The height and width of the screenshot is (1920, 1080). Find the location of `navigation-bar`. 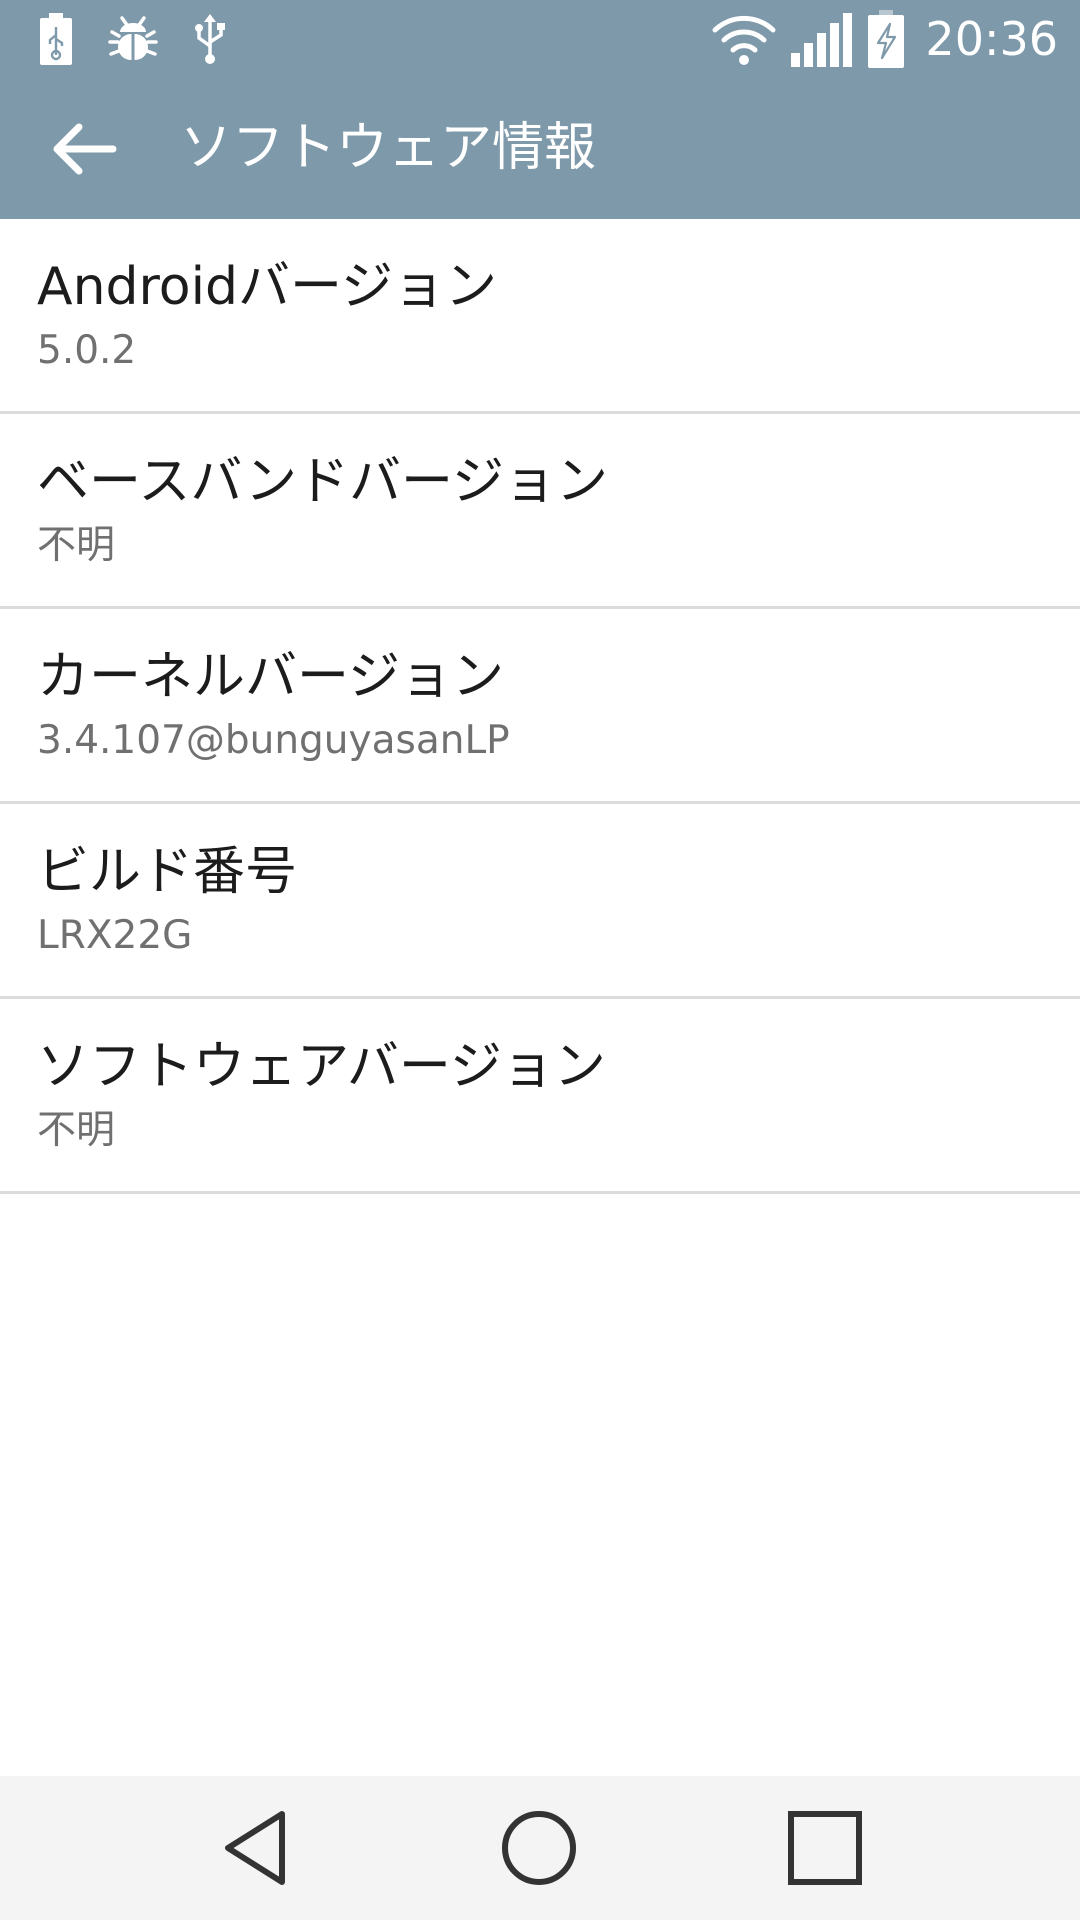

navigation-bar is located at coordinates (540, 1848).